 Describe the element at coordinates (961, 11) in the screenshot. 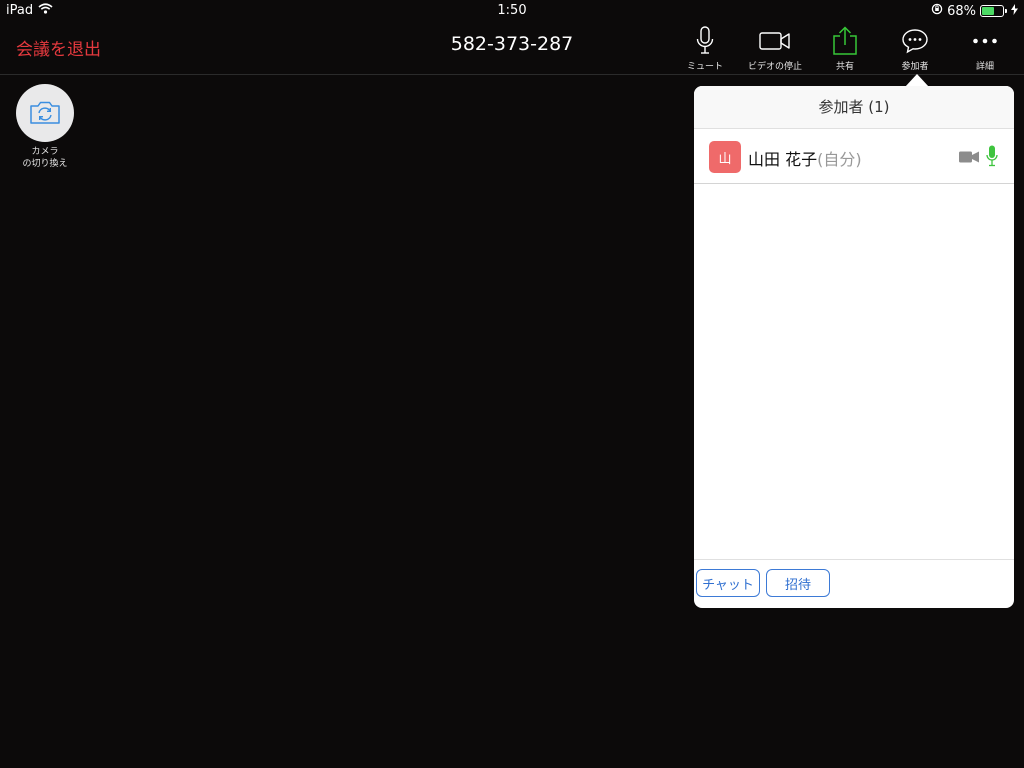

I see `battery-percent: 68%` at that location.